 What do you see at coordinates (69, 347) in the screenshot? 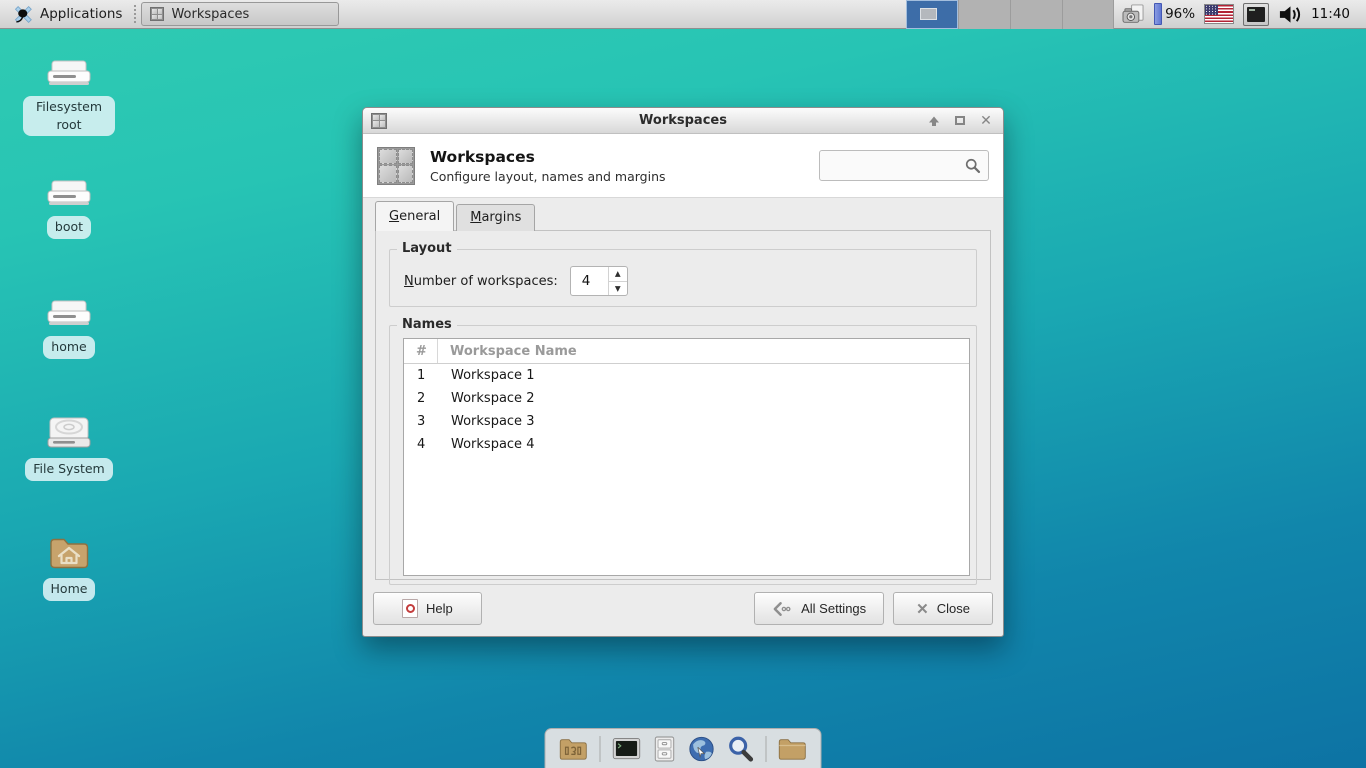
I see `desktop-icon-label: home` at bounding box center [69, 347].